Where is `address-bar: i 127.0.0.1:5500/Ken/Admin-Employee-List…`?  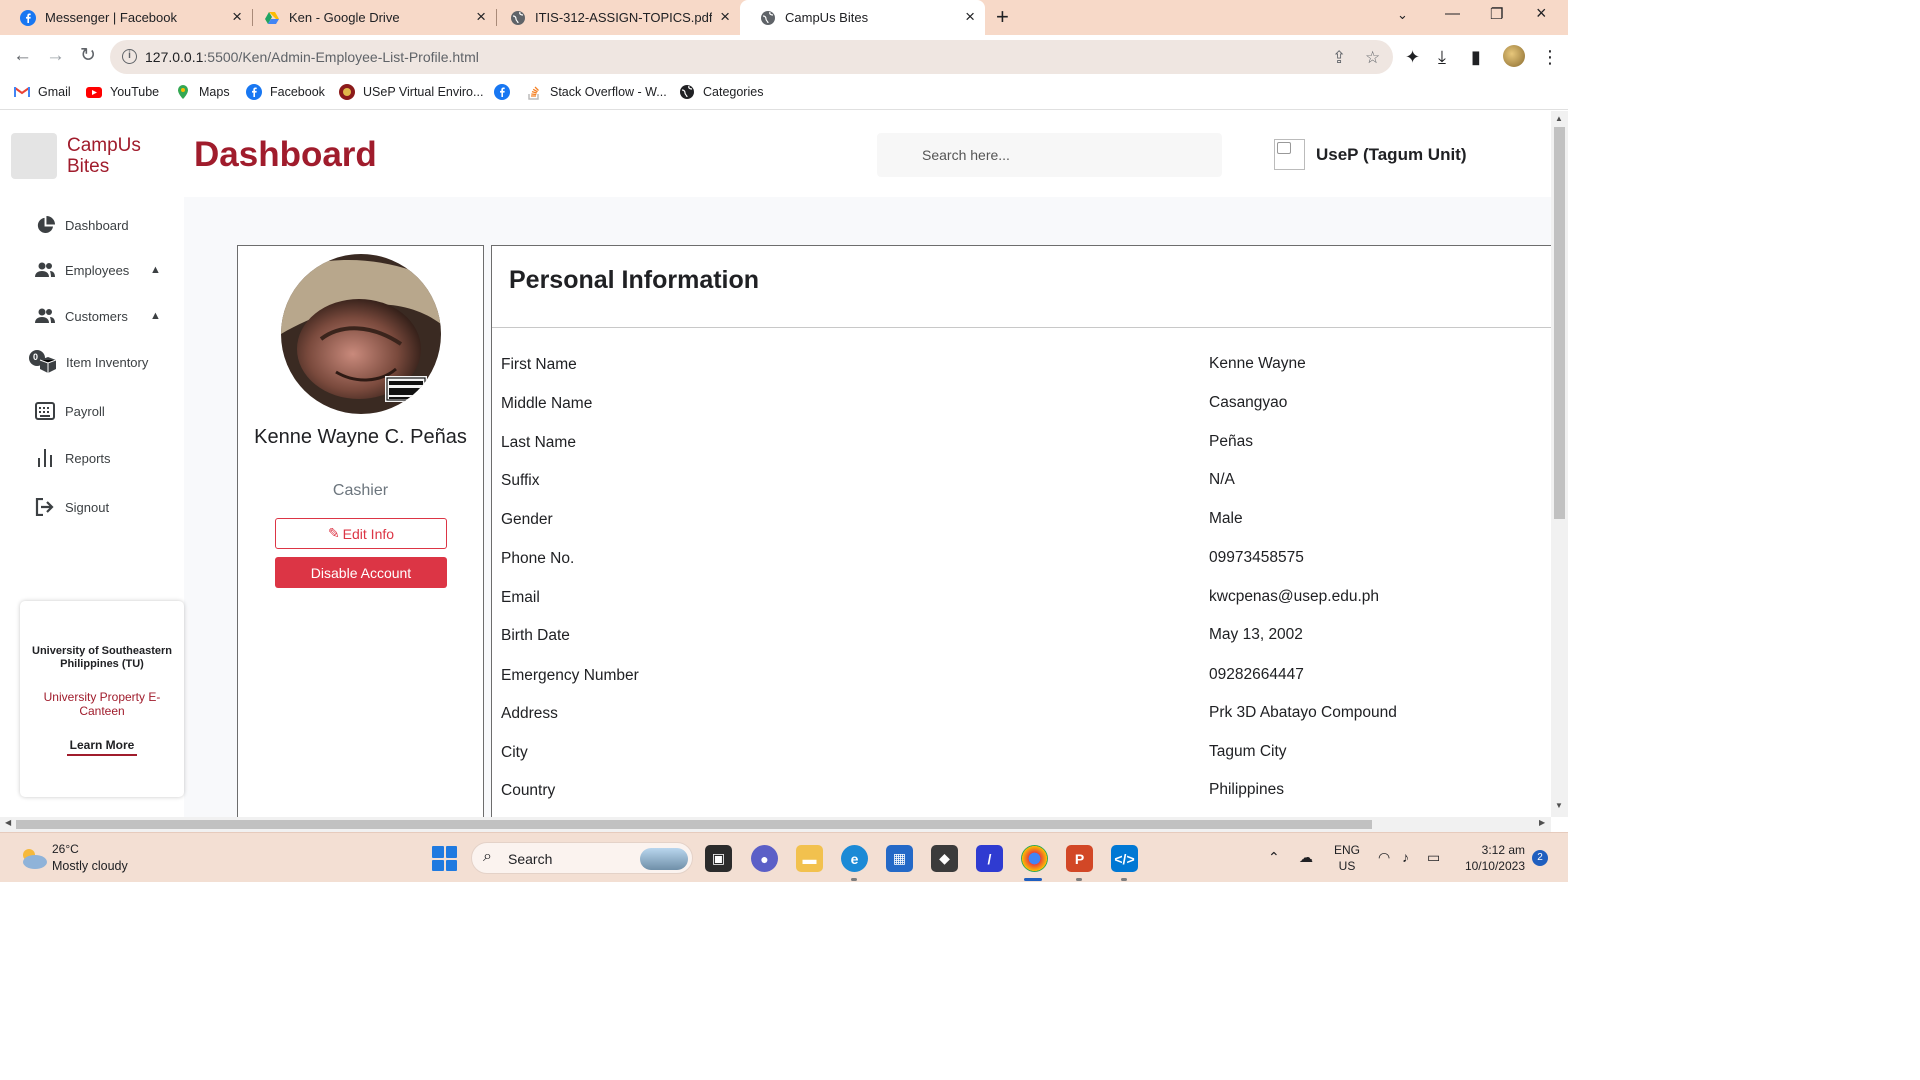
address-bar: i 127.0.0.1:5500/Ken/Admin-Employee-List… is located at coordinates (751, 57).